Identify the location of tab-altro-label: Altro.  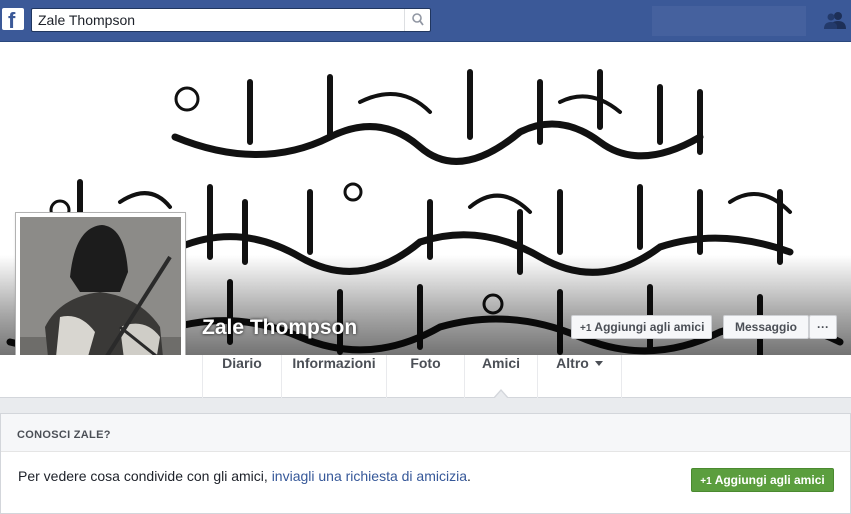
(572, 363).